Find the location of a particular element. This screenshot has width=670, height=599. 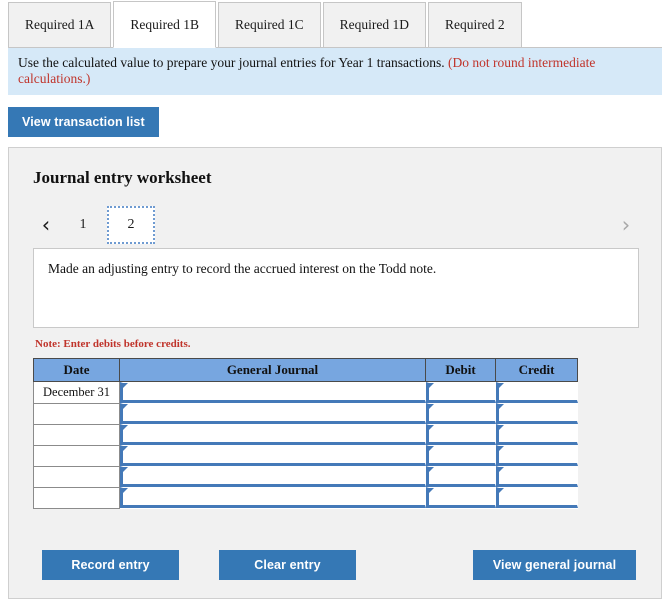

chevron-left-icon: ‹ is located at coordinates (46, 225).